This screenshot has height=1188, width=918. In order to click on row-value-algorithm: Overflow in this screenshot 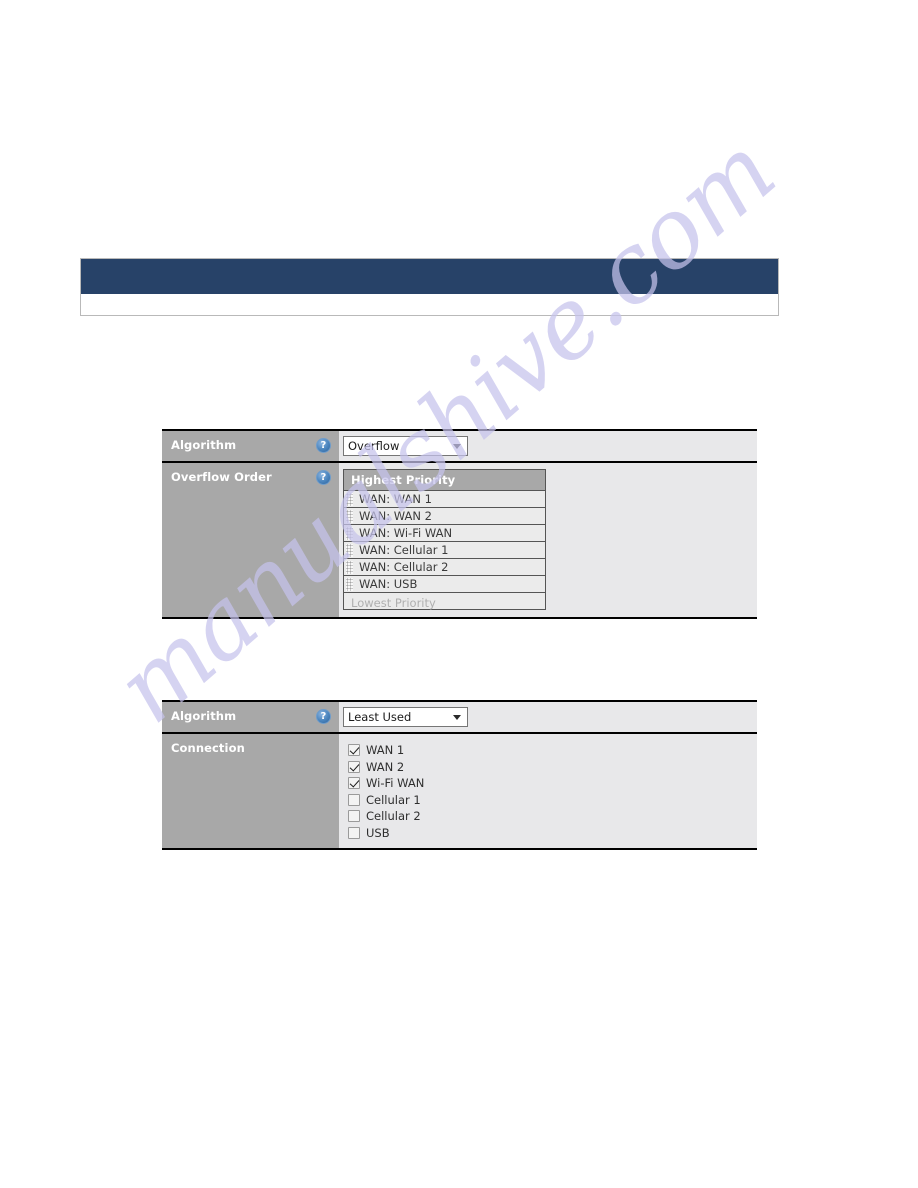, I will do `click(548, 446)`.